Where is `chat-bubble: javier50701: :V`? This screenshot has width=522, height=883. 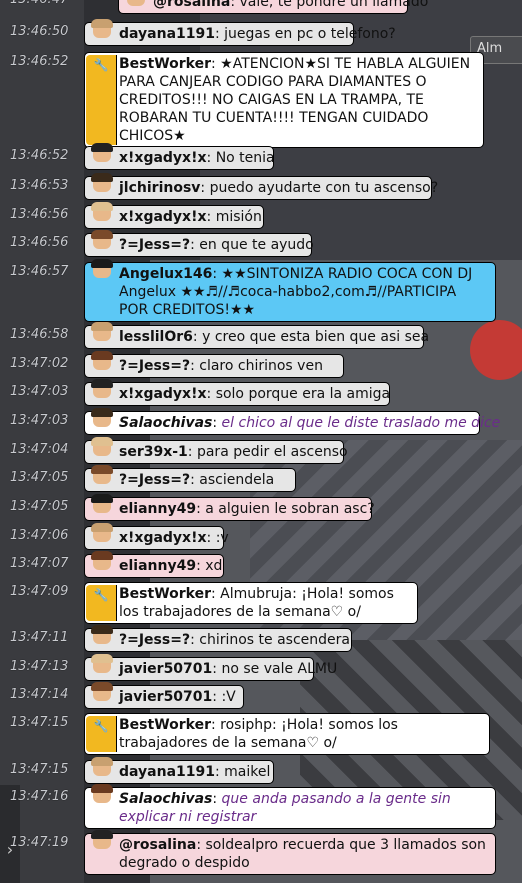 chat-bubble: javier50701: :V is located at coordinates (164, 697).